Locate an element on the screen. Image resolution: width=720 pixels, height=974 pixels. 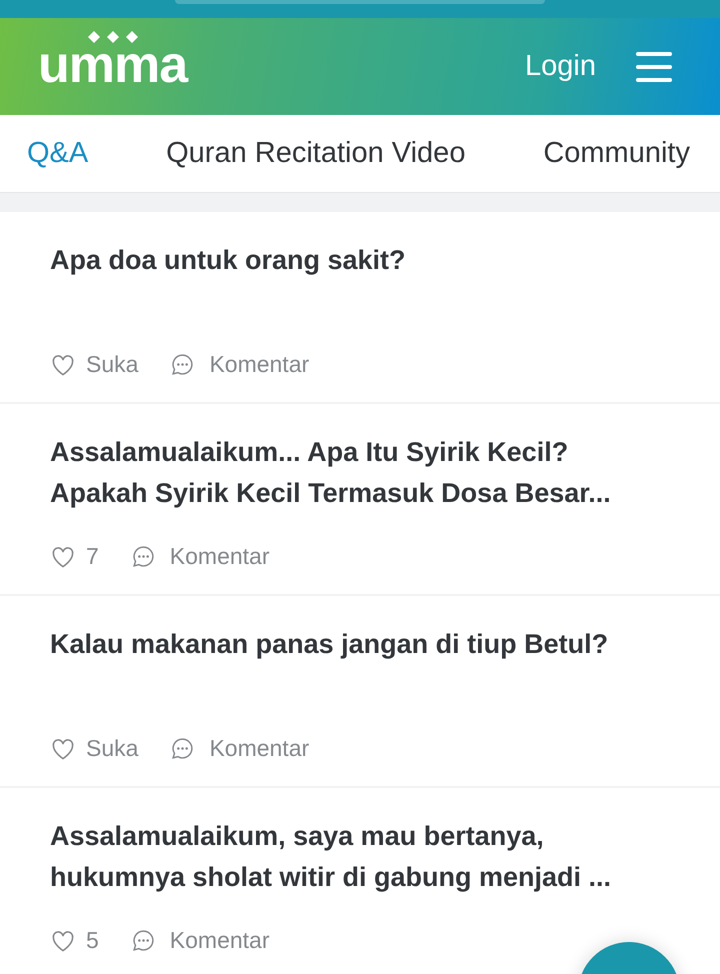
nav-tab: Quran Recitation Video is located at coordinates (316, 153).